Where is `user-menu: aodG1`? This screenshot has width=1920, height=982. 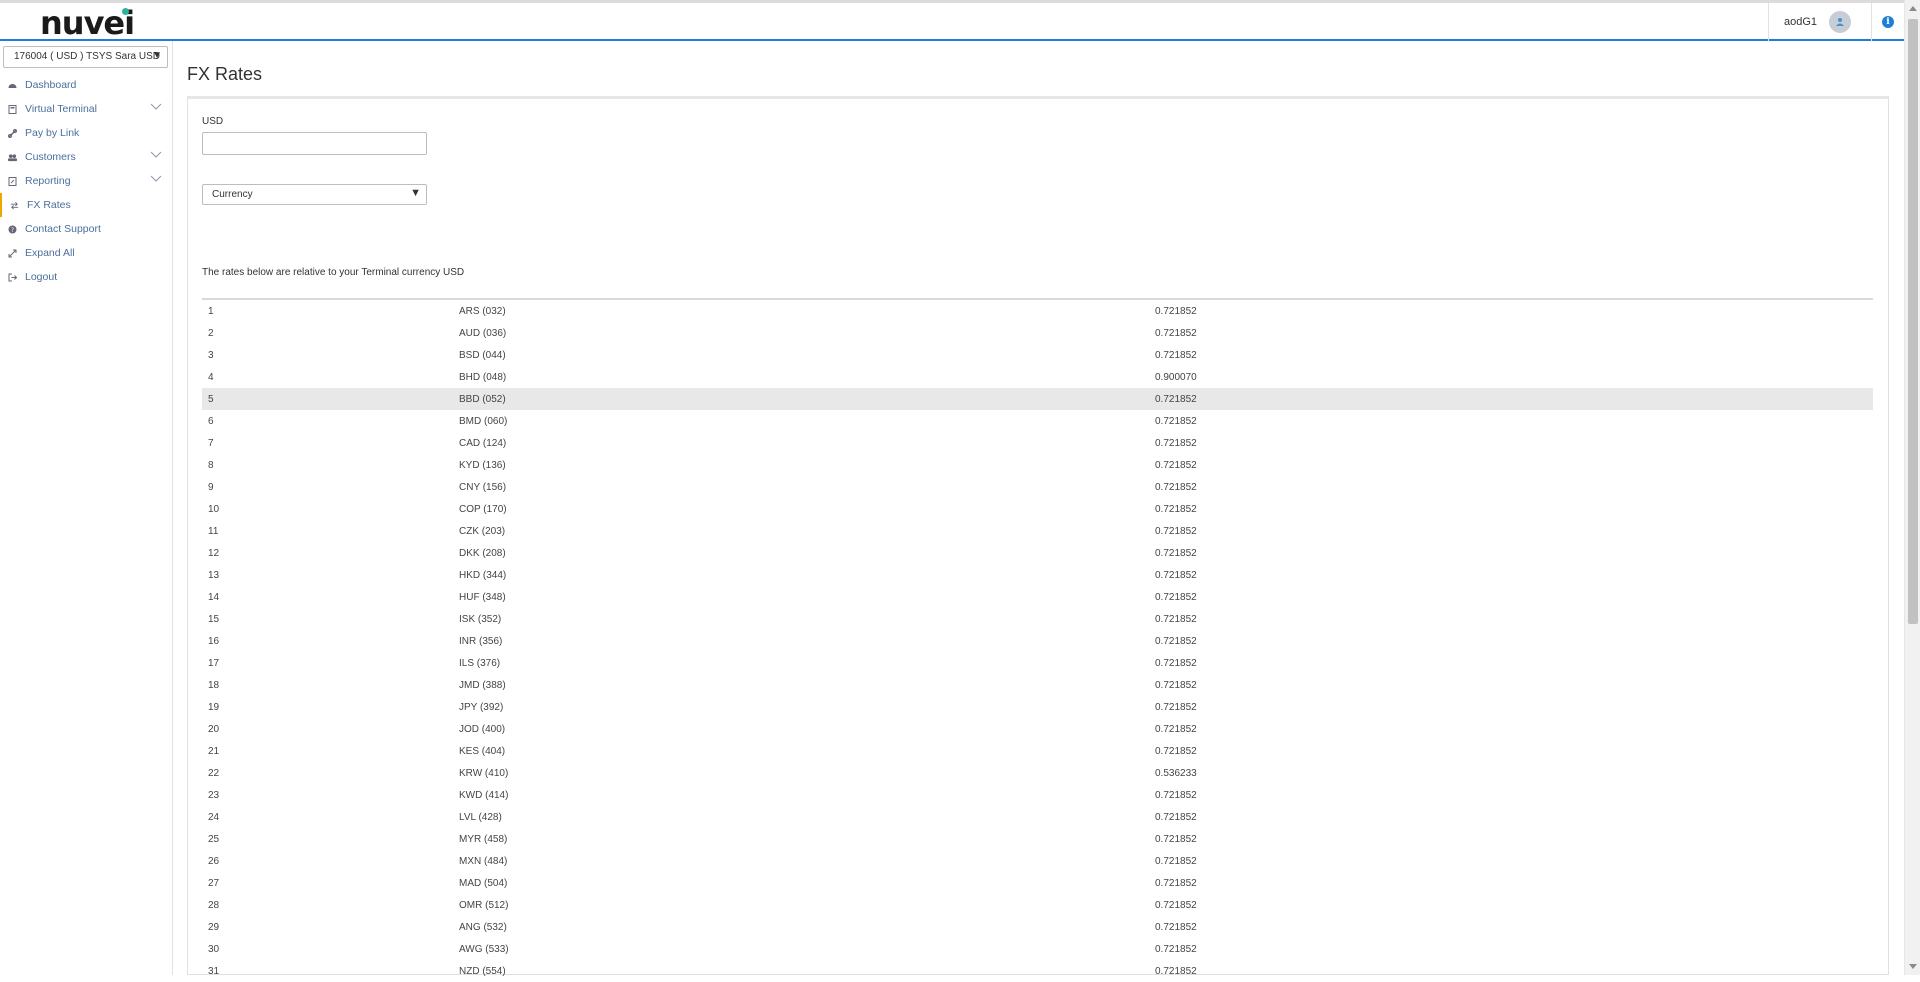 user-menu: aodG1 is located at coordinates (1819, 22).